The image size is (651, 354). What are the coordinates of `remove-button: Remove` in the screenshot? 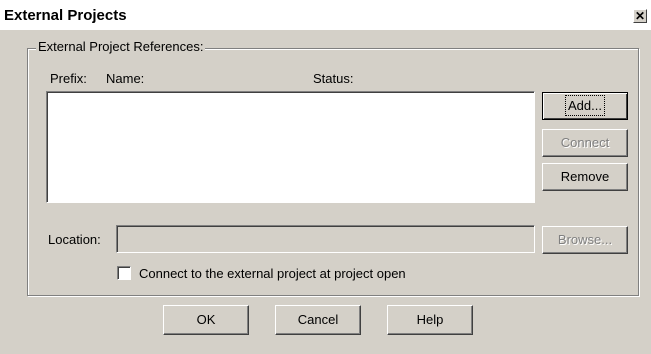 It's located at (585, 177).